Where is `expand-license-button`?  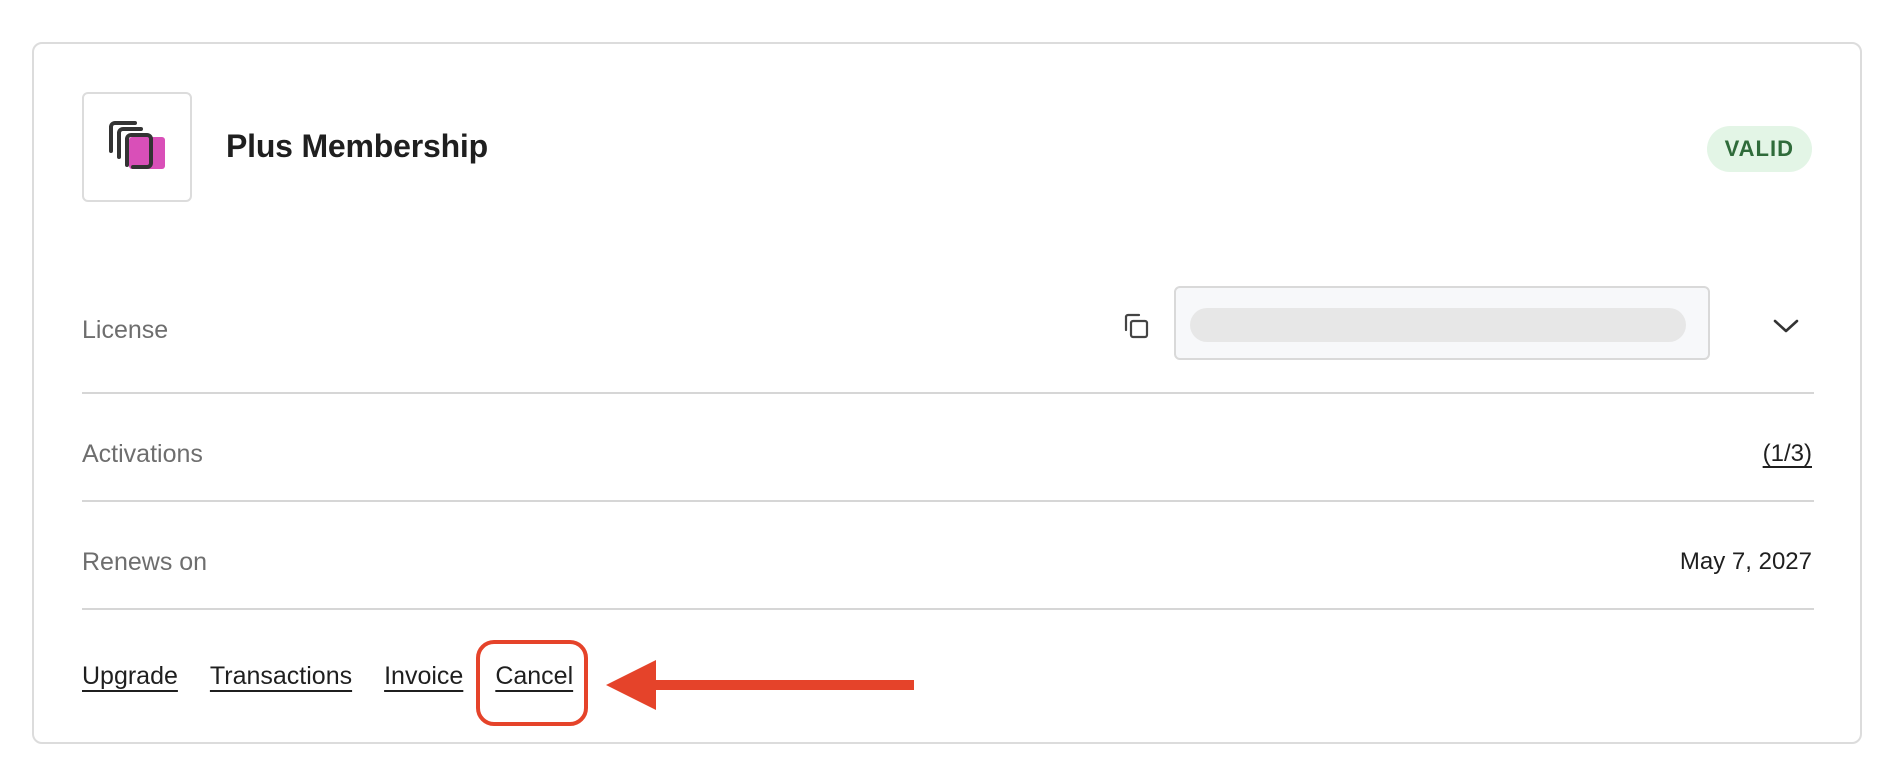 expand-license-button is located at coordinates (1786, 326).